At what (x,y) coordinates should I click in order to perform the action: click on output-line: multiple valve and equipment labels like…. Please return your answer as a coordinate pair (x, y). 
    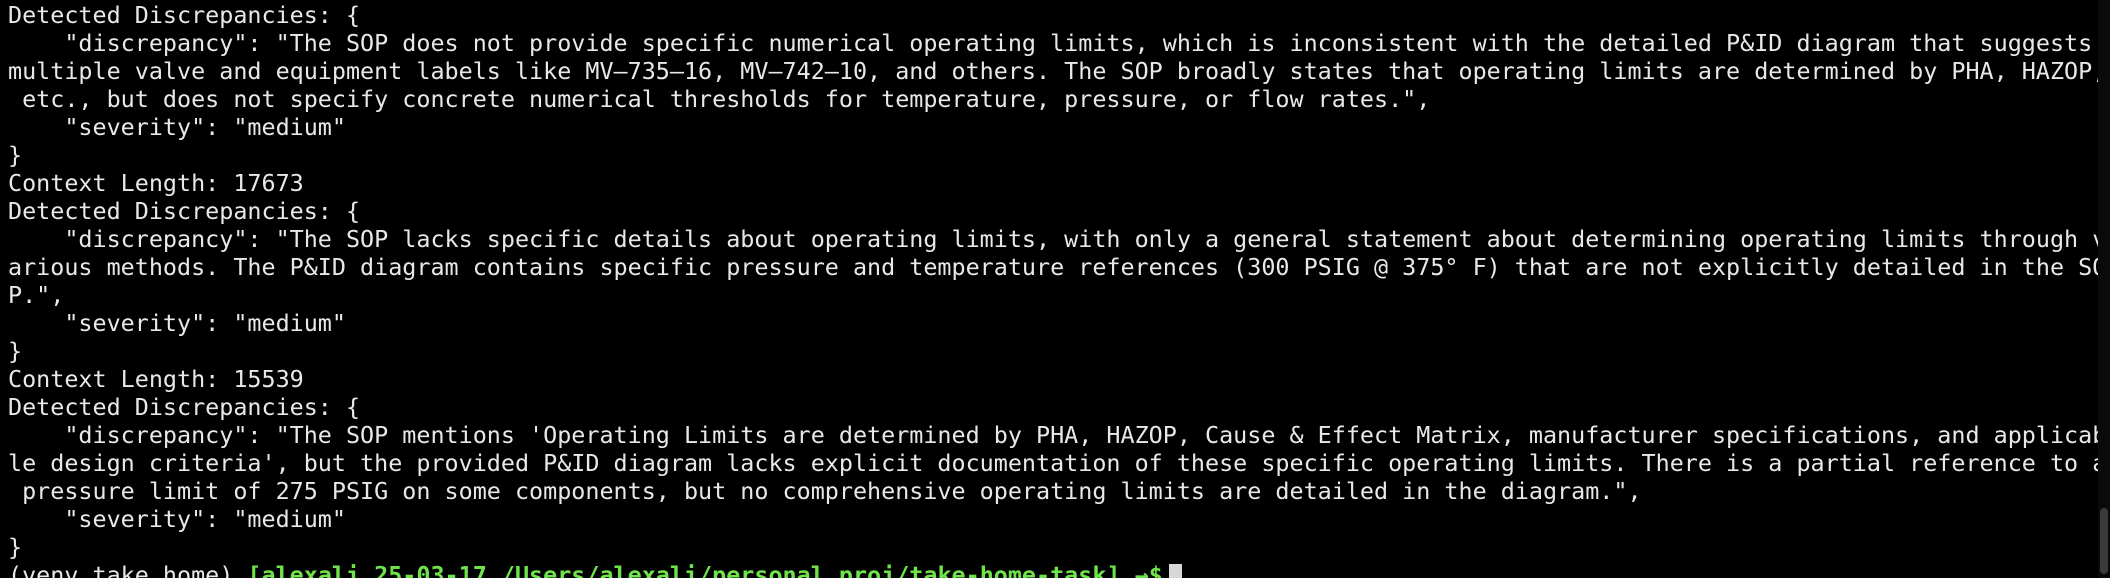
    Looking at the image, I should click on (1053, 71).